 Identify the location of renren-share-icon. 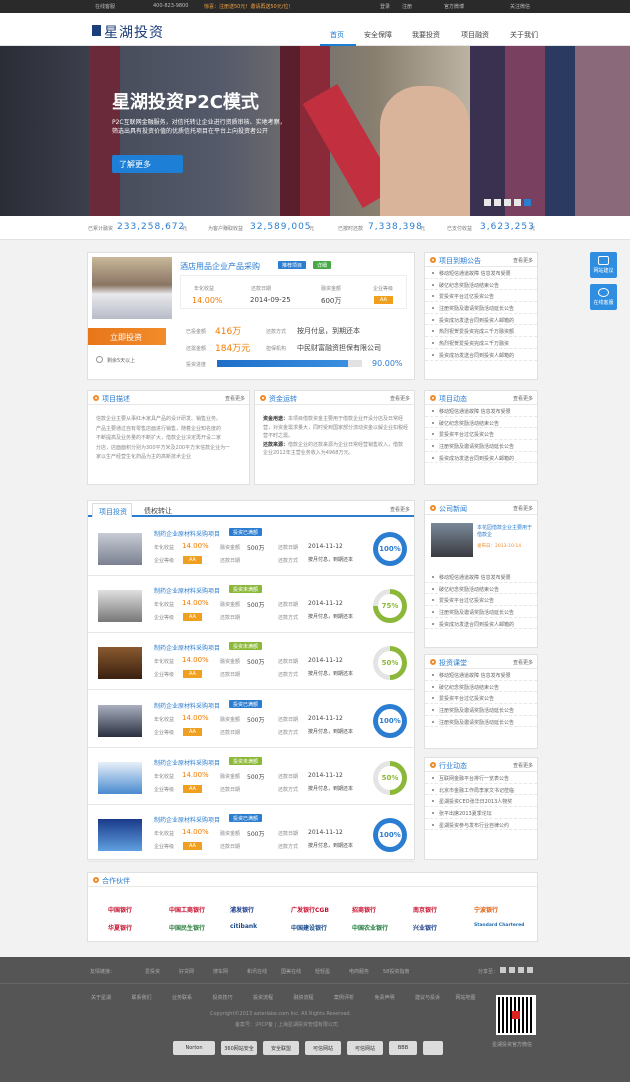
(521, 970).